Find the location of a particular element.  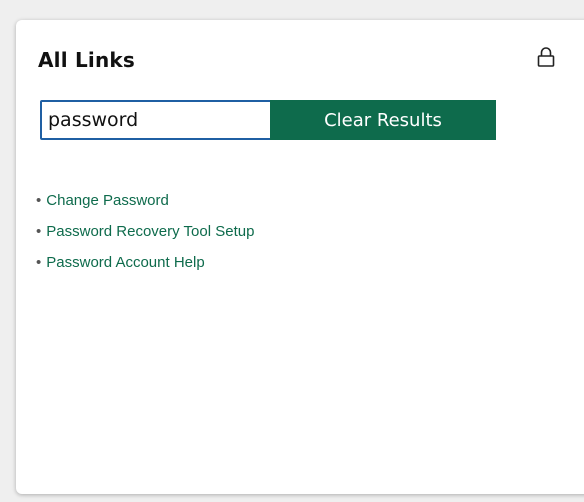

link-password-recovery-tool-setup: Password Recovery Tool Setup is located at coordinates (150, 231).